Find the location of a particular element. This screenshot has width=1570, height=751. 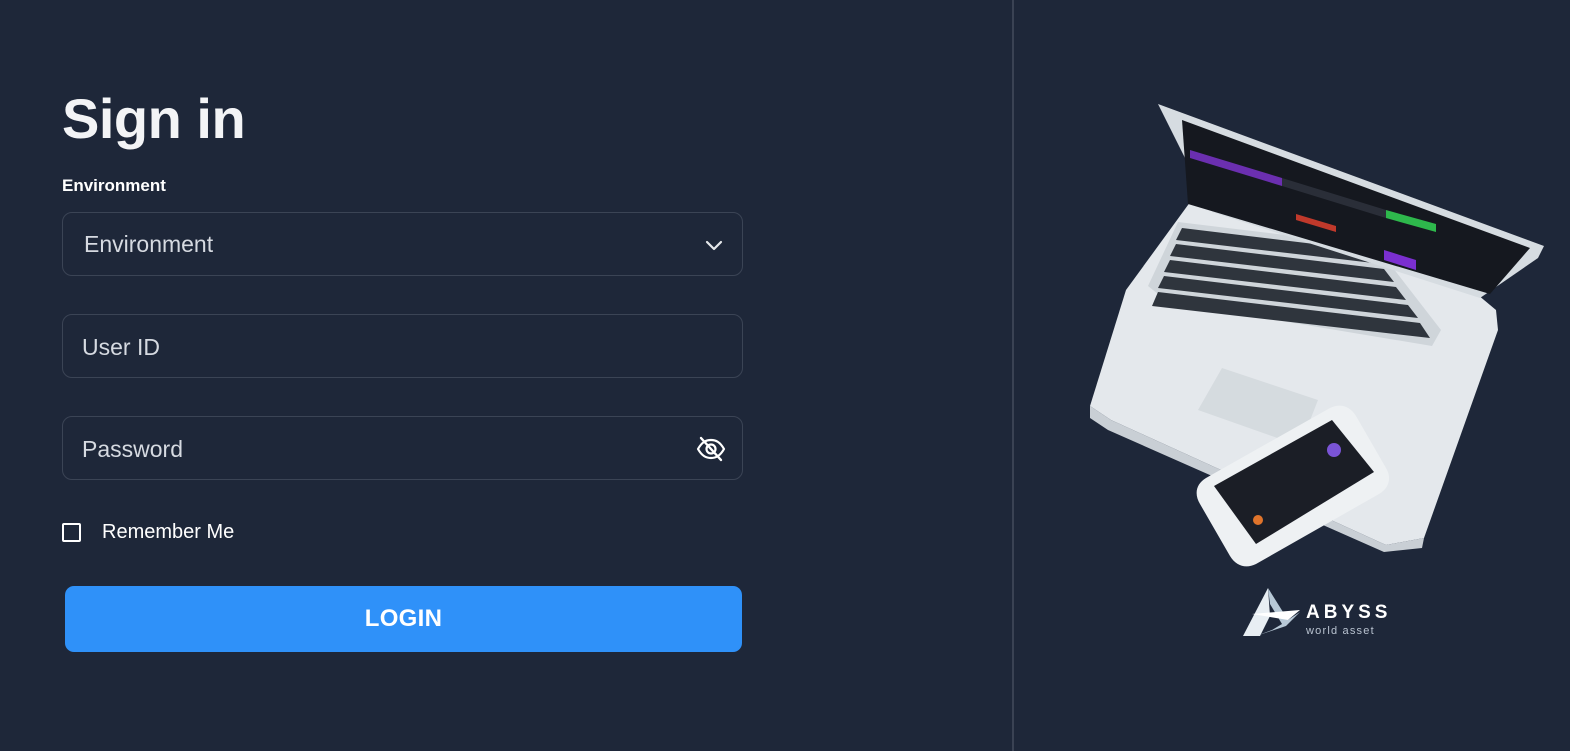

abyss-logo-icon is located at coordinates (1271, 612).